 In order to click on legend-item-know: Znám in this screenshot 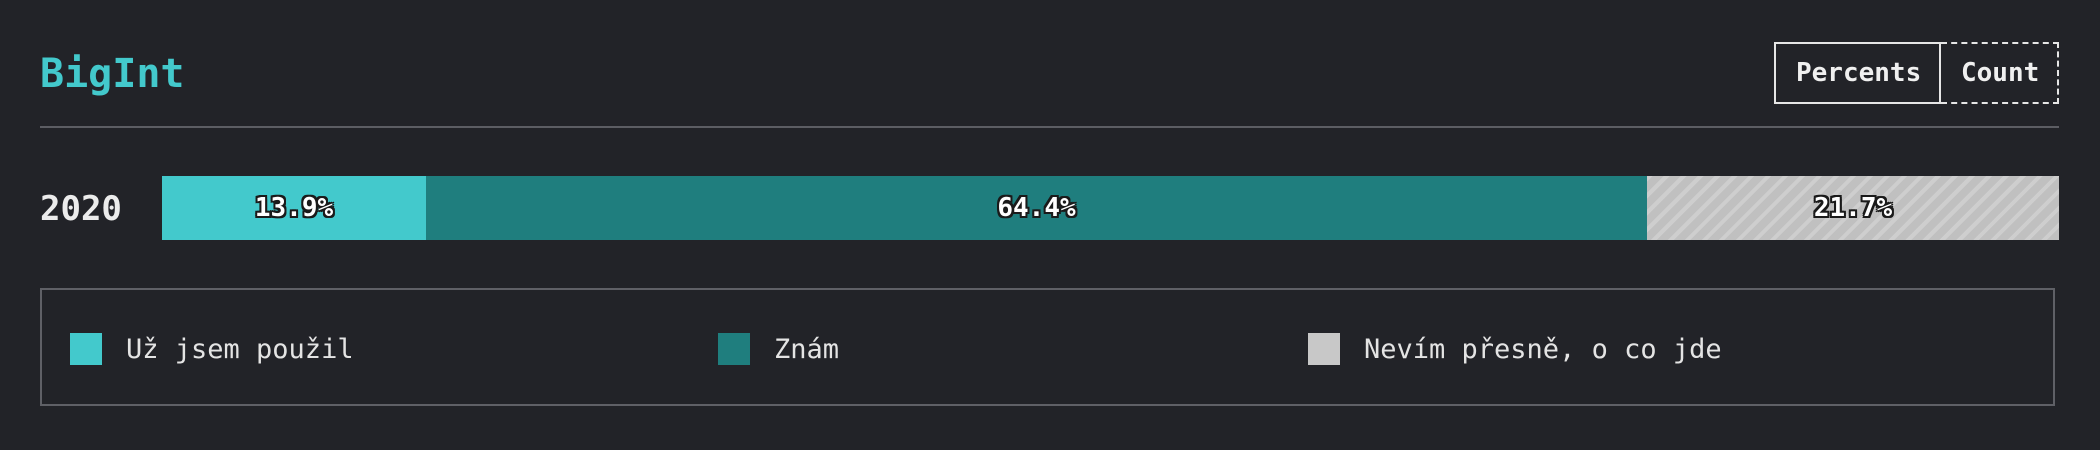, I will do `click(778, 349)`.